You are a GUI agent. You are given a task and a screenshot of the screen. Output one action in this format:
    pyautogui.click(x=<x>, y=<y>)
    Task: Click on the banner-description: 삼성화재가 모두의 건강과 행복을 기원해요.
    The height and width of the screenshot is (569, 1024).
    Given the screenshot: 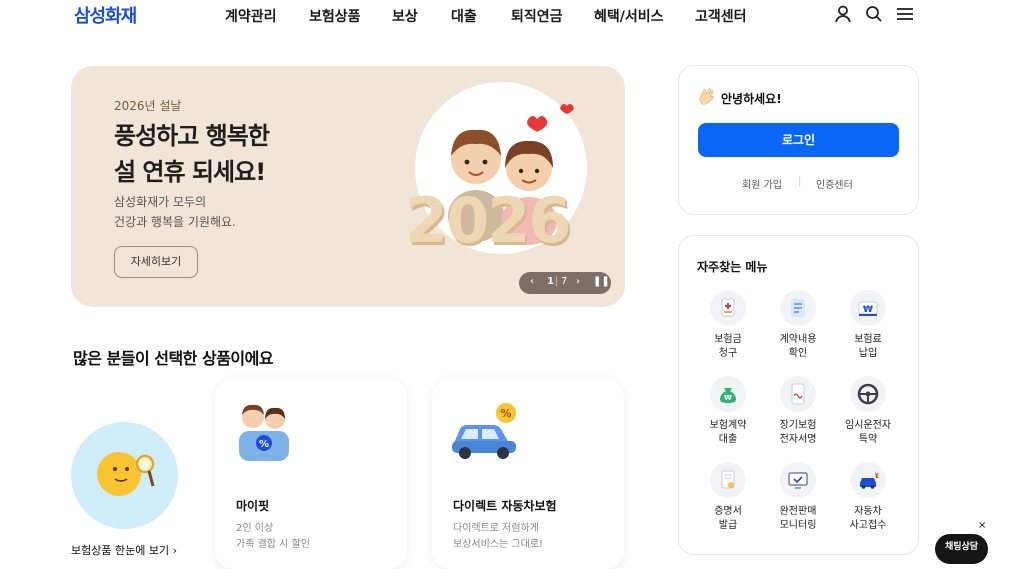 What is the action you would take?
    pyautogui.click(x=175, y=212)
    